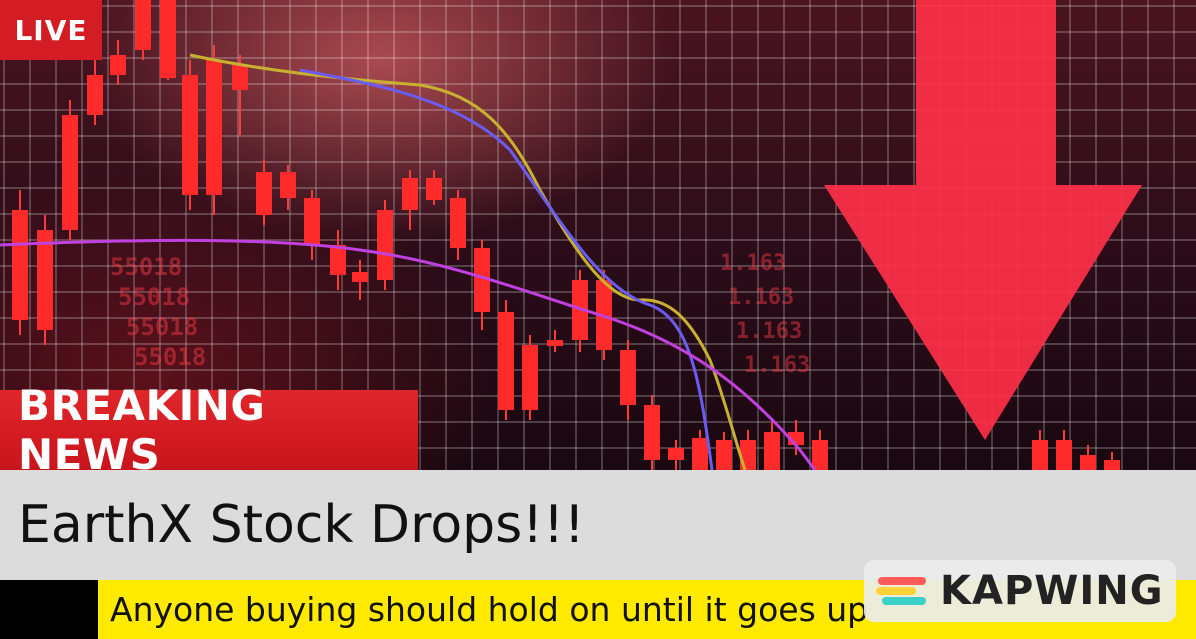 The image size is (1196, 639). Describe the element at coordinates (49, 609) in the screenshot. I see `ticker-left-block` at that location.